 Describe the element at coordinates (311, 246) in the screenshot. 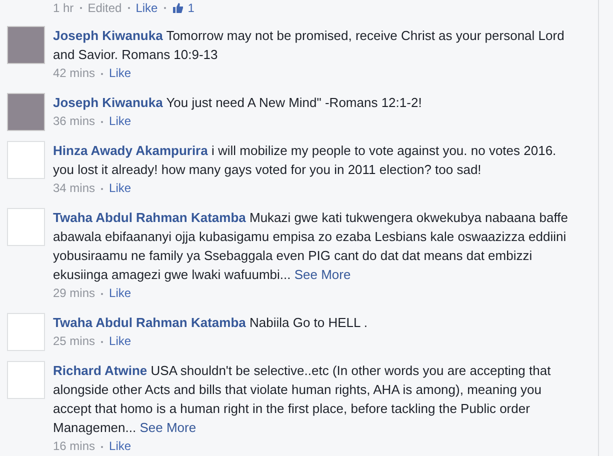

I see `comment-text: Twaha Abdul Rahman Katamba Mukazi gwe kati tukwengera okwekubya nabaana baffe abawala ebifaananyi ojja kubasigamu empisa zo ezaba Lesbians kale oswaazizza eddiini yobusiraamu ne family ya Ssebaggala even PIG cant do dat dat means dat embizzi ekusiinga amagezi gwe lwaki wafuumbi... See More` at that location.